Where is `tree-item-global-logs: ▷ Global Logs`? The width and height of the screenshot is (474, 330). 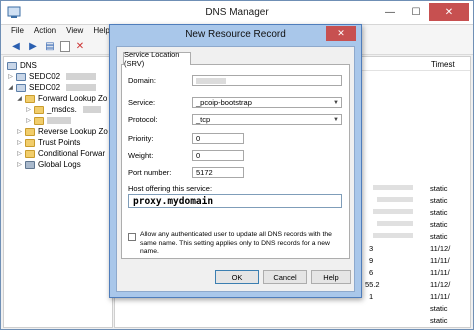 tree-item-global-logs: ▷ Global Logs is located at coordinates (48, 164).